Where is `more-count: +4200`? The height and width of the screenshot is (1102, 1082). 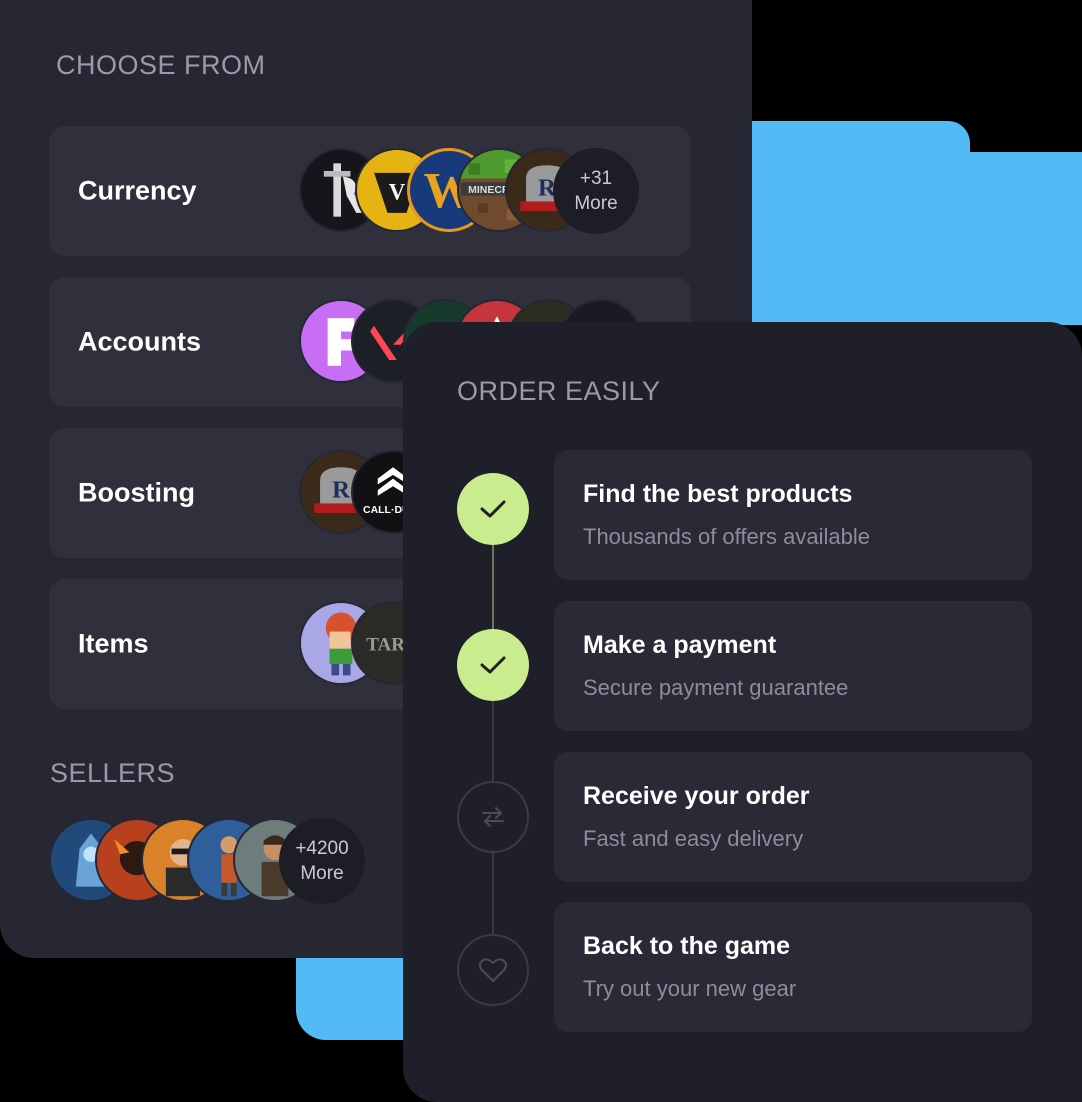
more-count: +4200 is located at coordinates (322, 848).